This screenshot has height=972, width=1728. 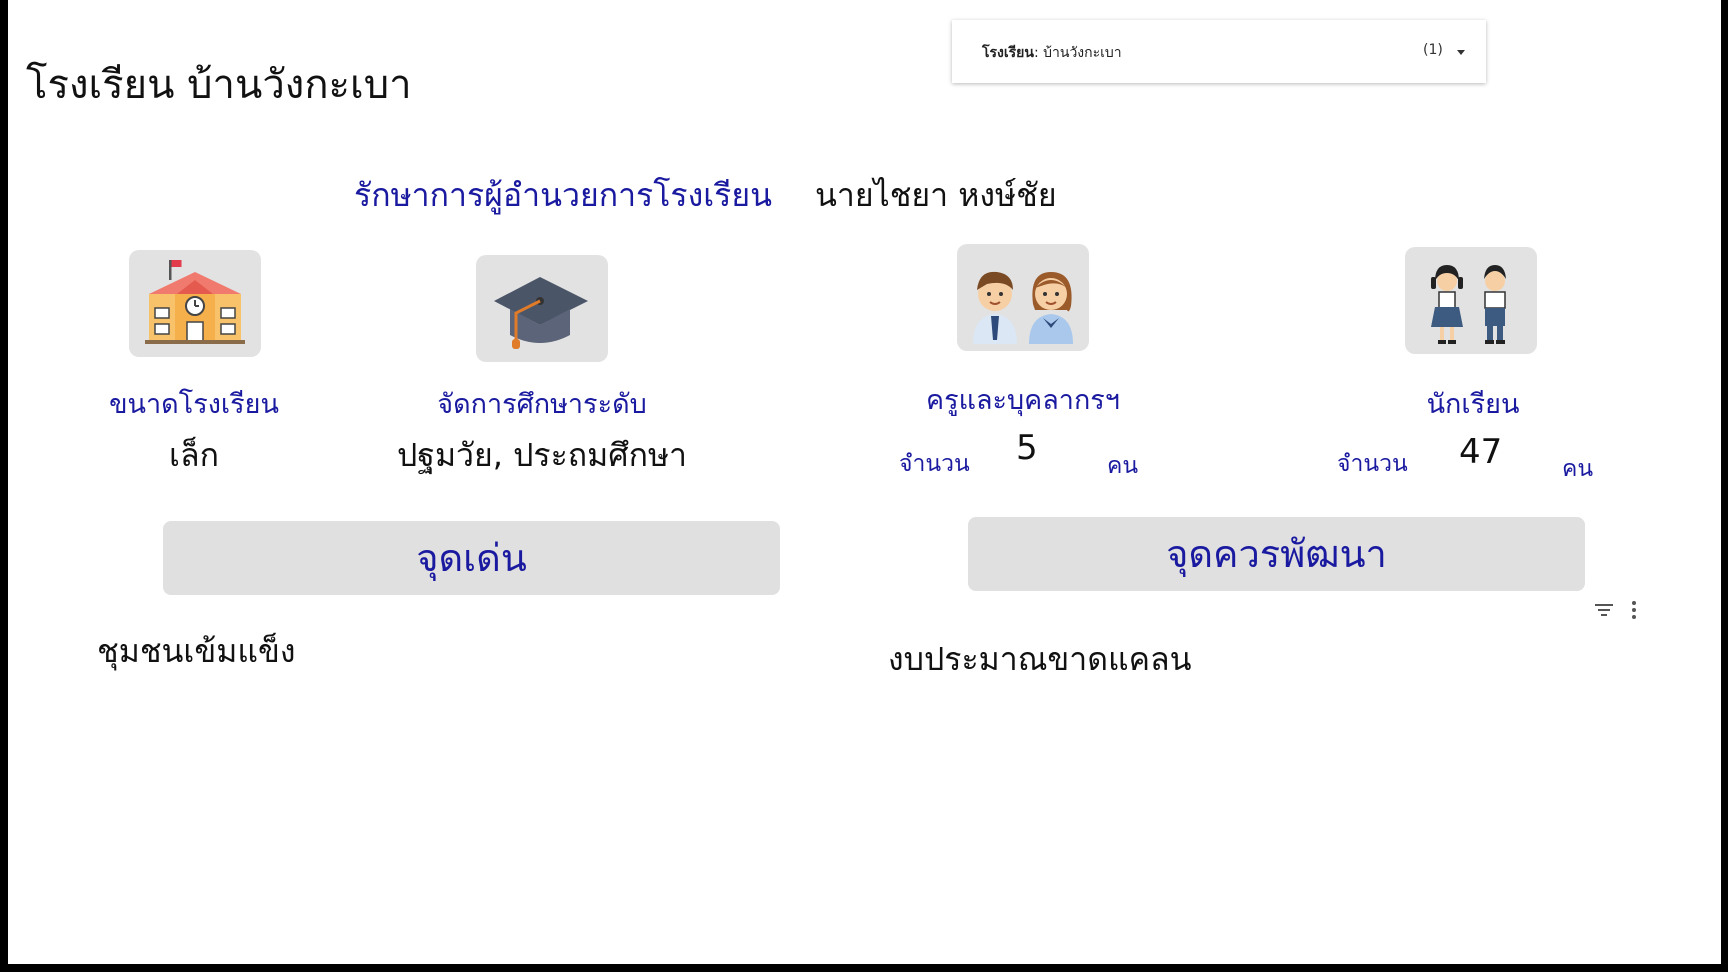 I want to click on filter-selected-value: : บ้านวังกะเบา, so click(x=1077, y=53).